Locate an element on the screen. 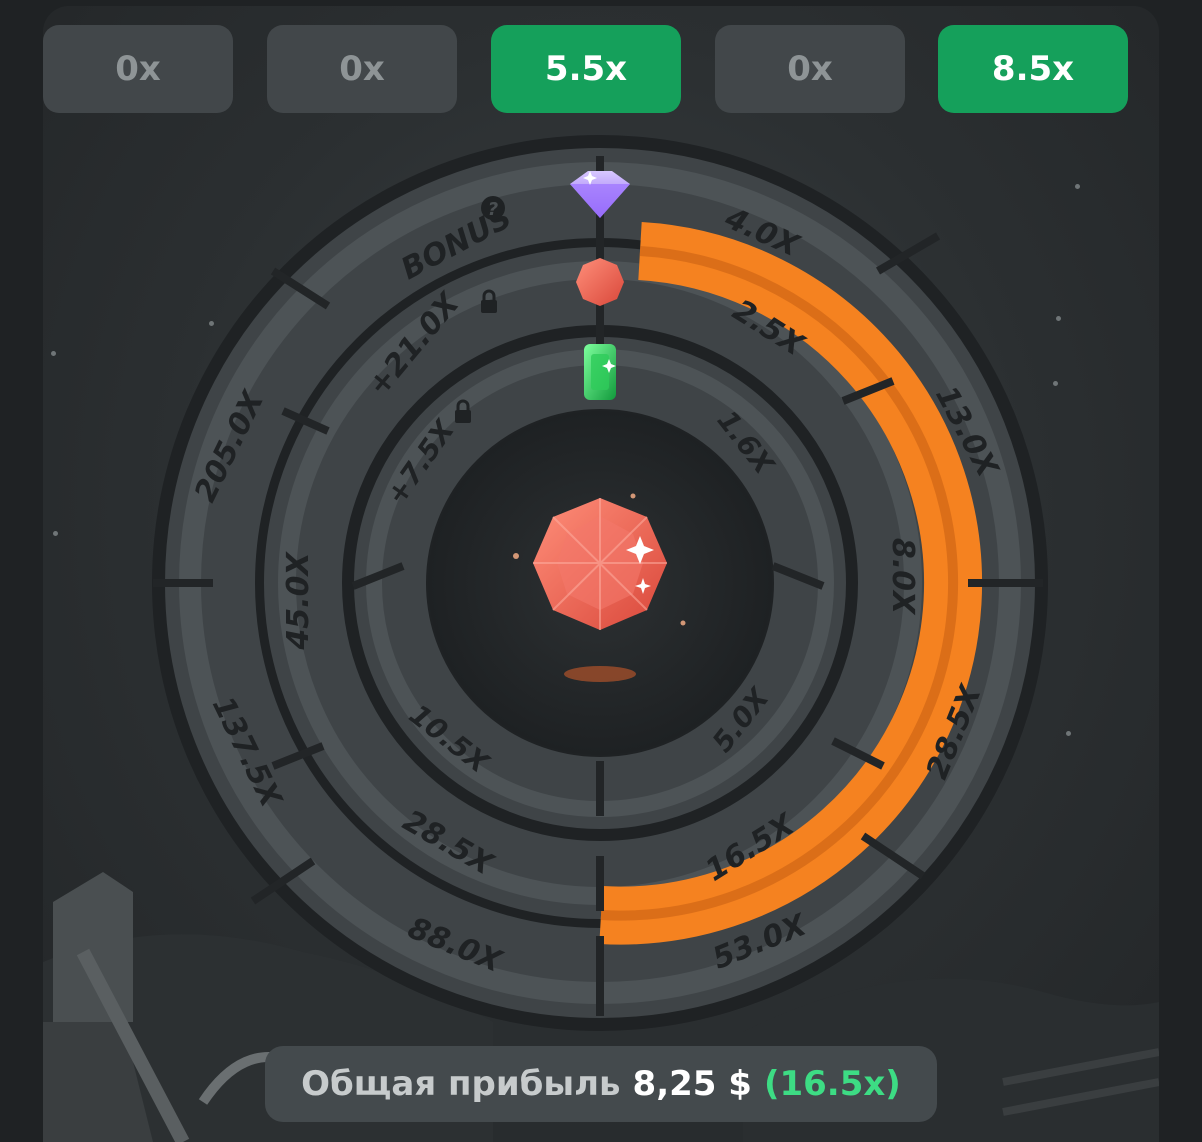 The height and width of the screenshot is (1142, 1202). red-gem-icon is located at coordinates (600, 282).